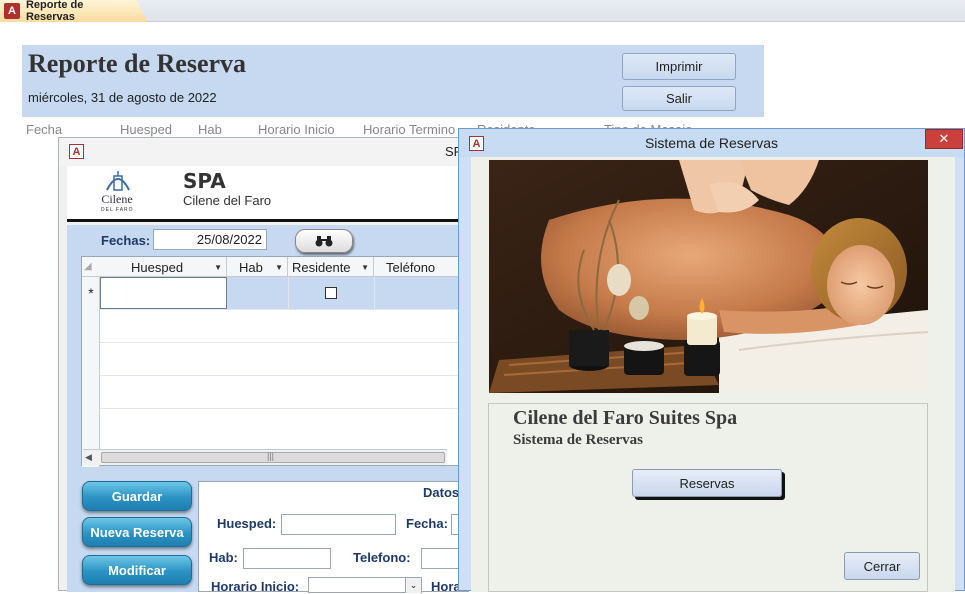  I want to click on new-row-huesped-cell, so click(163, 293).